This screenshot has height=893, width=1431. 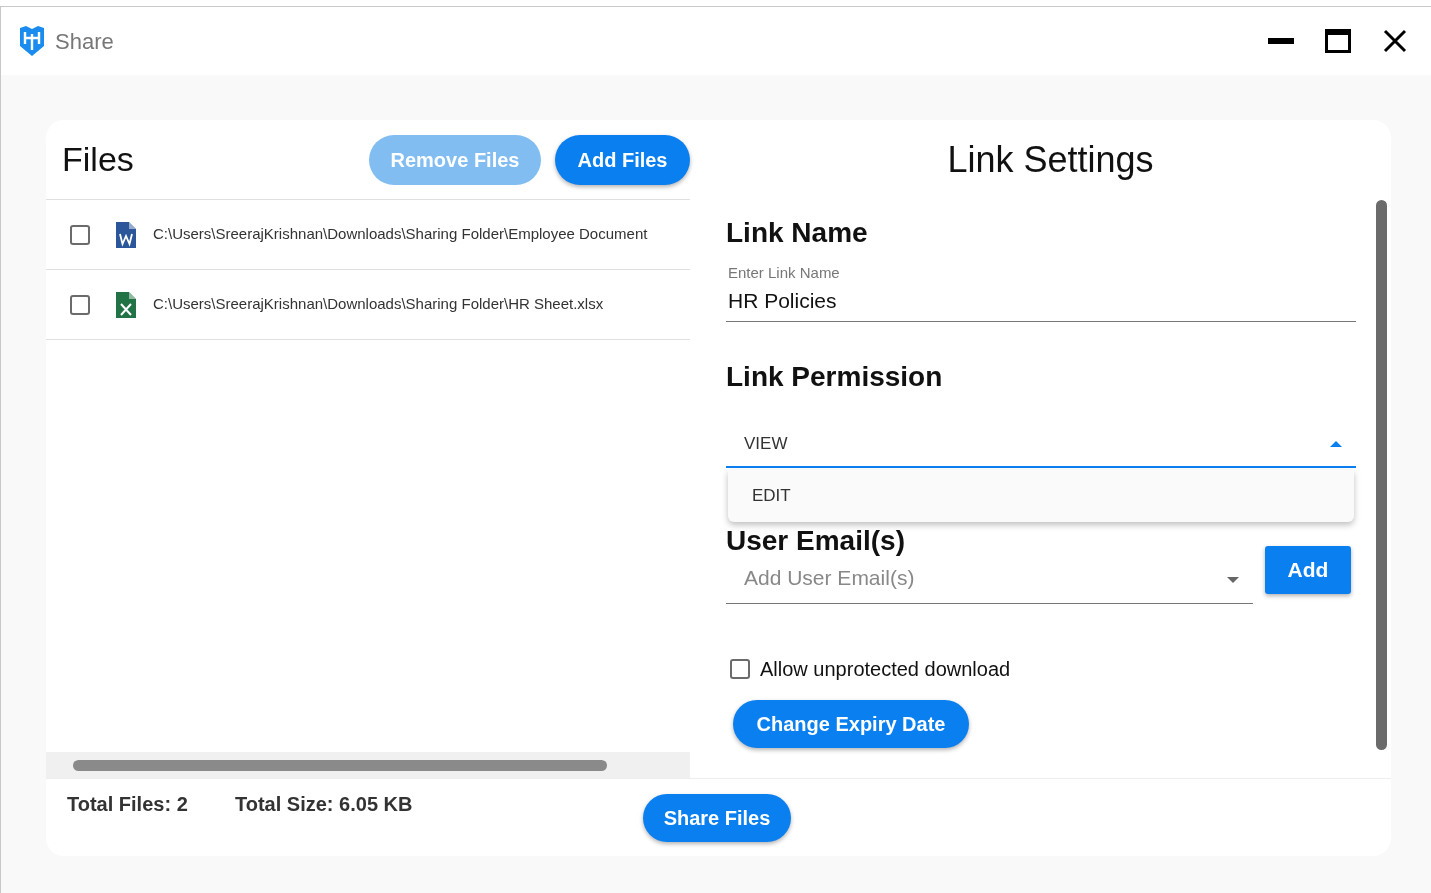 I want to click on window-title: Share, so click(x=84, y=41).